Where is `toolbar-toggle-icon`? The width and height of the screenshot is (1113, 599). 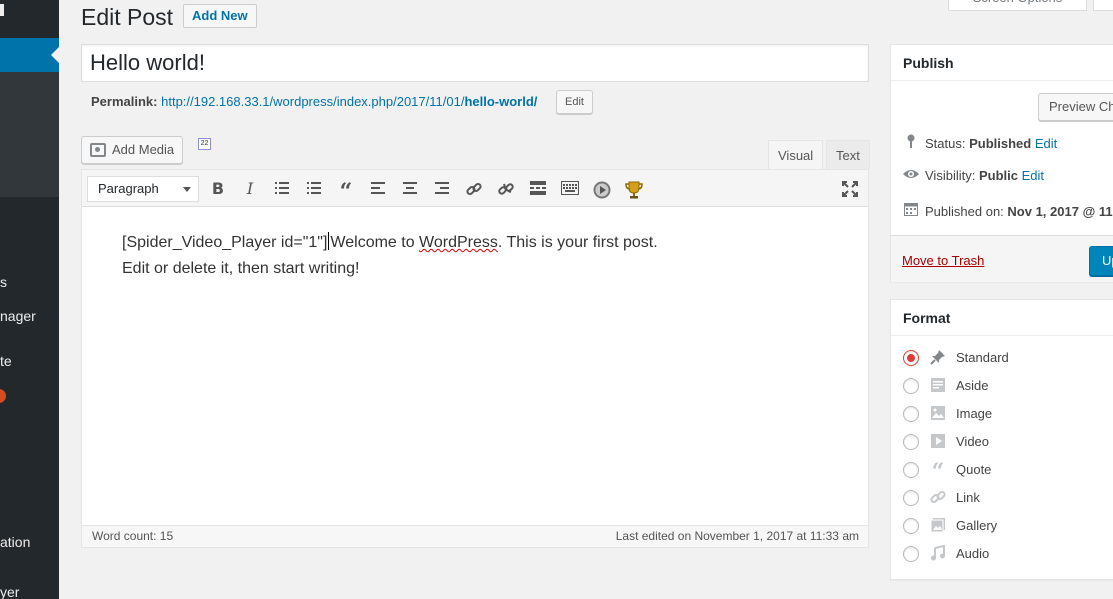
toolbar-toggle-icon is located at coordinates (570, 189).